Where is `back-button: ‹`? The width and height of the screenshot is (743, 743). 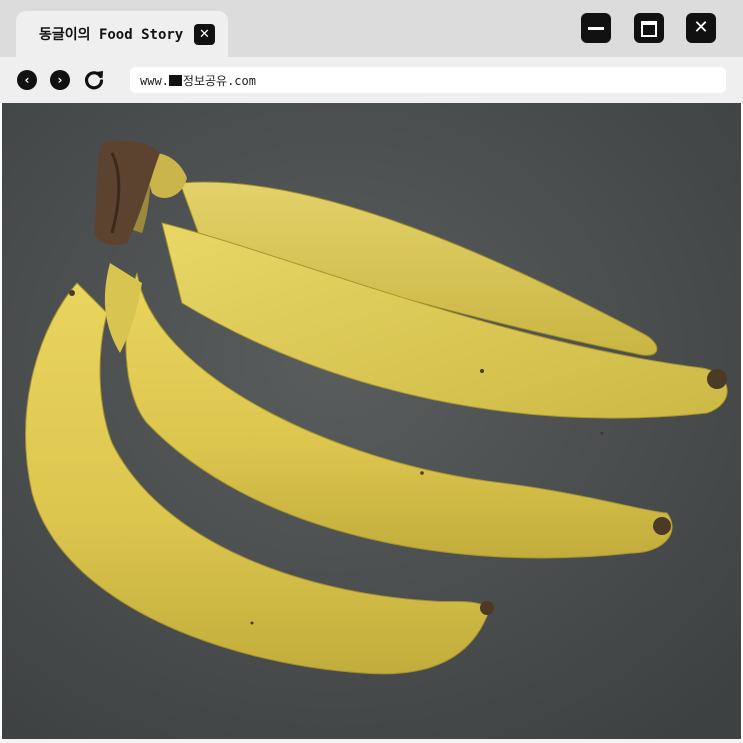 back-button: ‹ is located at coordinates (27, 80).